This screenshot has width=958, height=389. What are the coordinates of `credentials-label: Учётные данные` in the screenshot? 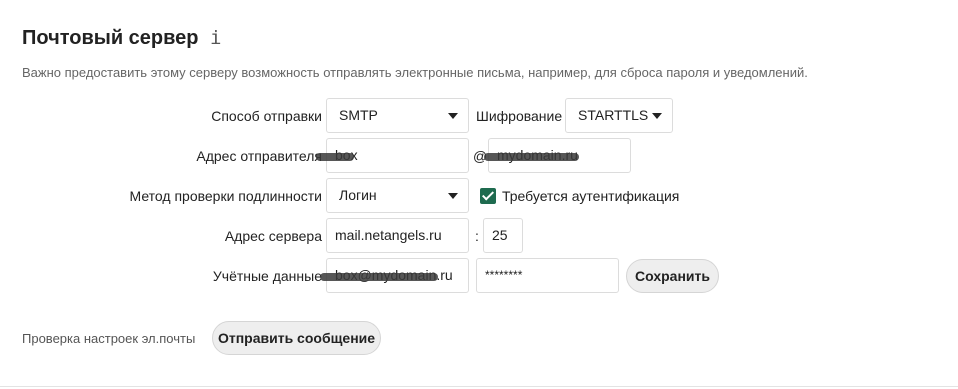 It's located at (267, 276).